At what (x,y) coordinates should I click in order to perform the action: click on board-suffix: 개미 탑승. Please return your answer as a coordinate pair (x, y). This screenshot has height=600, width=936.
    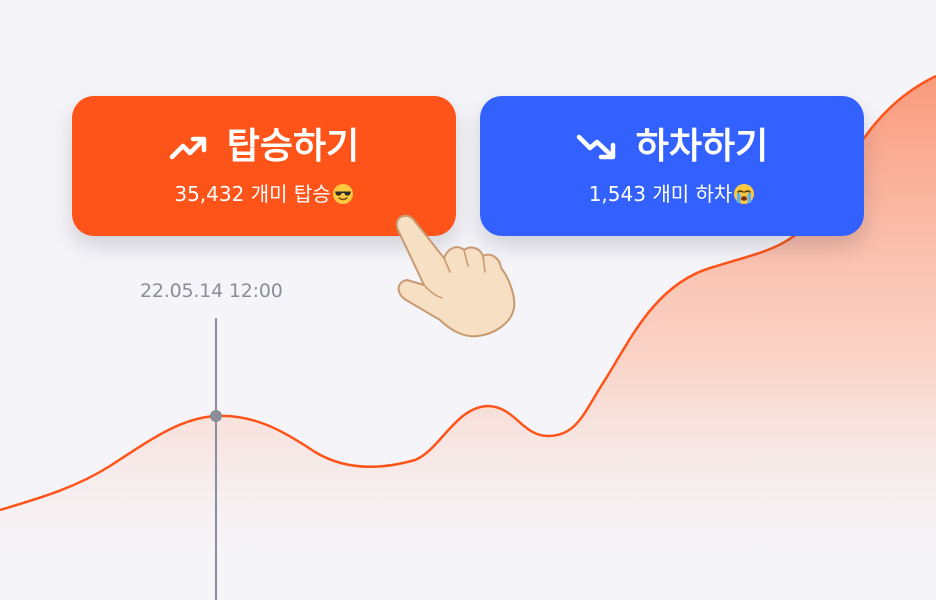
    Looking at the image, I should click on (290, 194).